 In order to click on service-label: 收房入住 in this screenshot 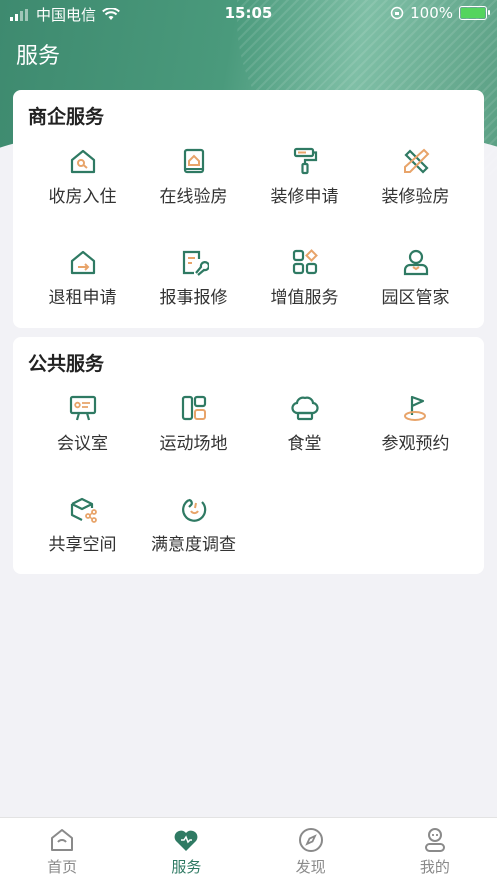, I will do `click(82, 197)`.